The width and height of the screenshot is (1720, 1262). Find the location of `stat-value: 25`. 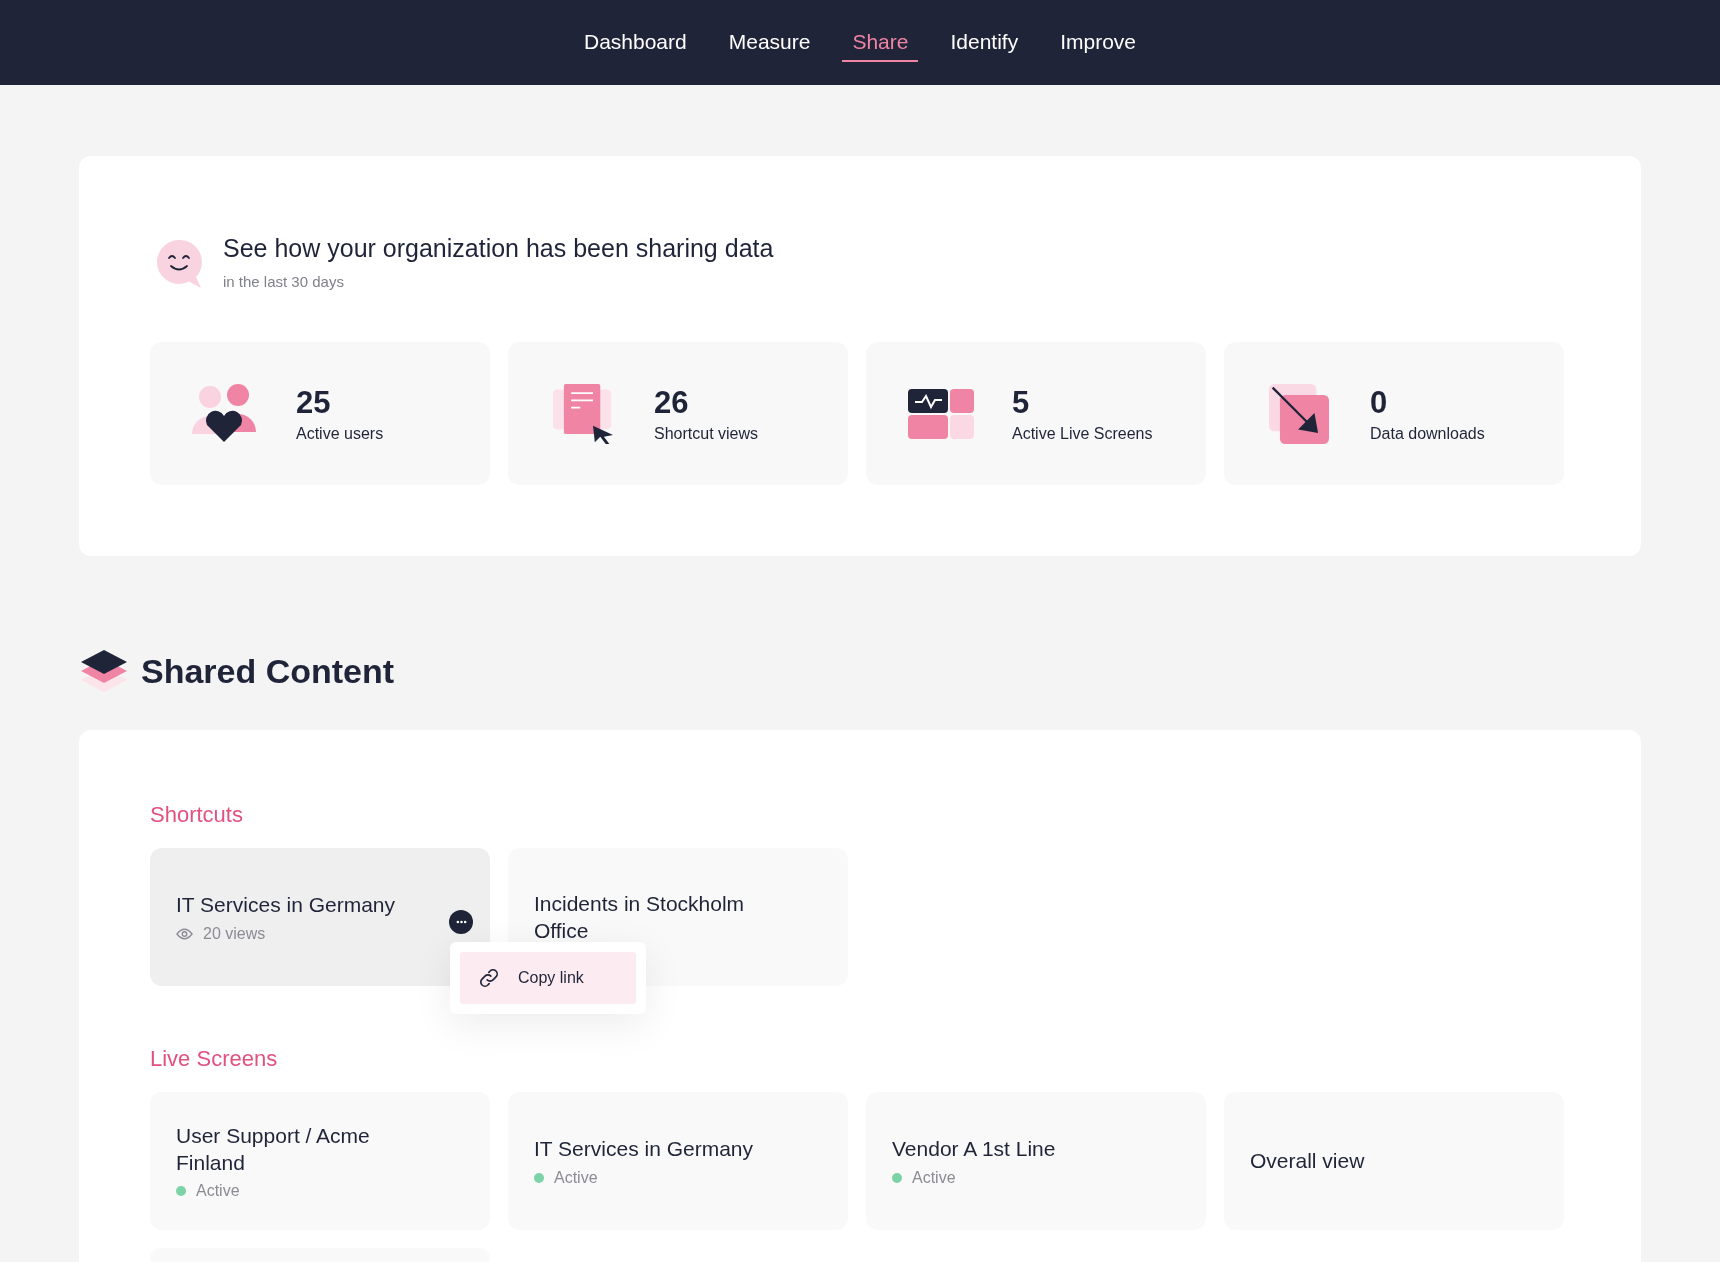

stat-value: 25 is located at coordinates (314, 402).